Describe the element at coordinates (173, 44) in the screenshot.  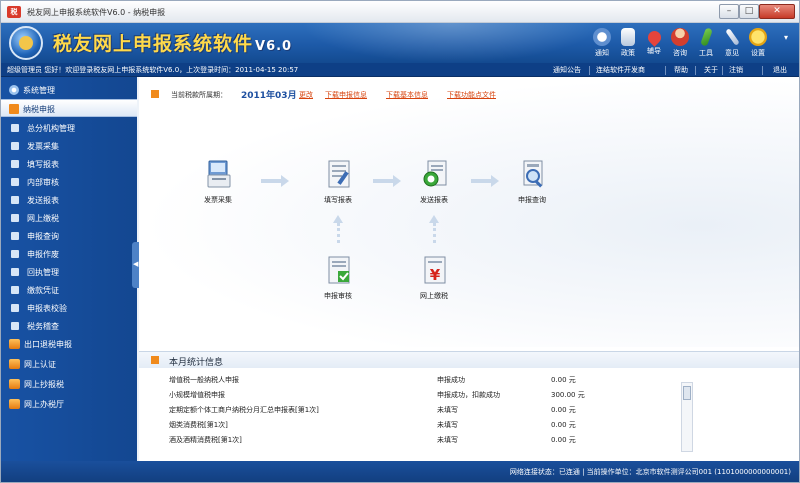
I see `app-name: 税友网上申报系统软件 V6.0` at that location.